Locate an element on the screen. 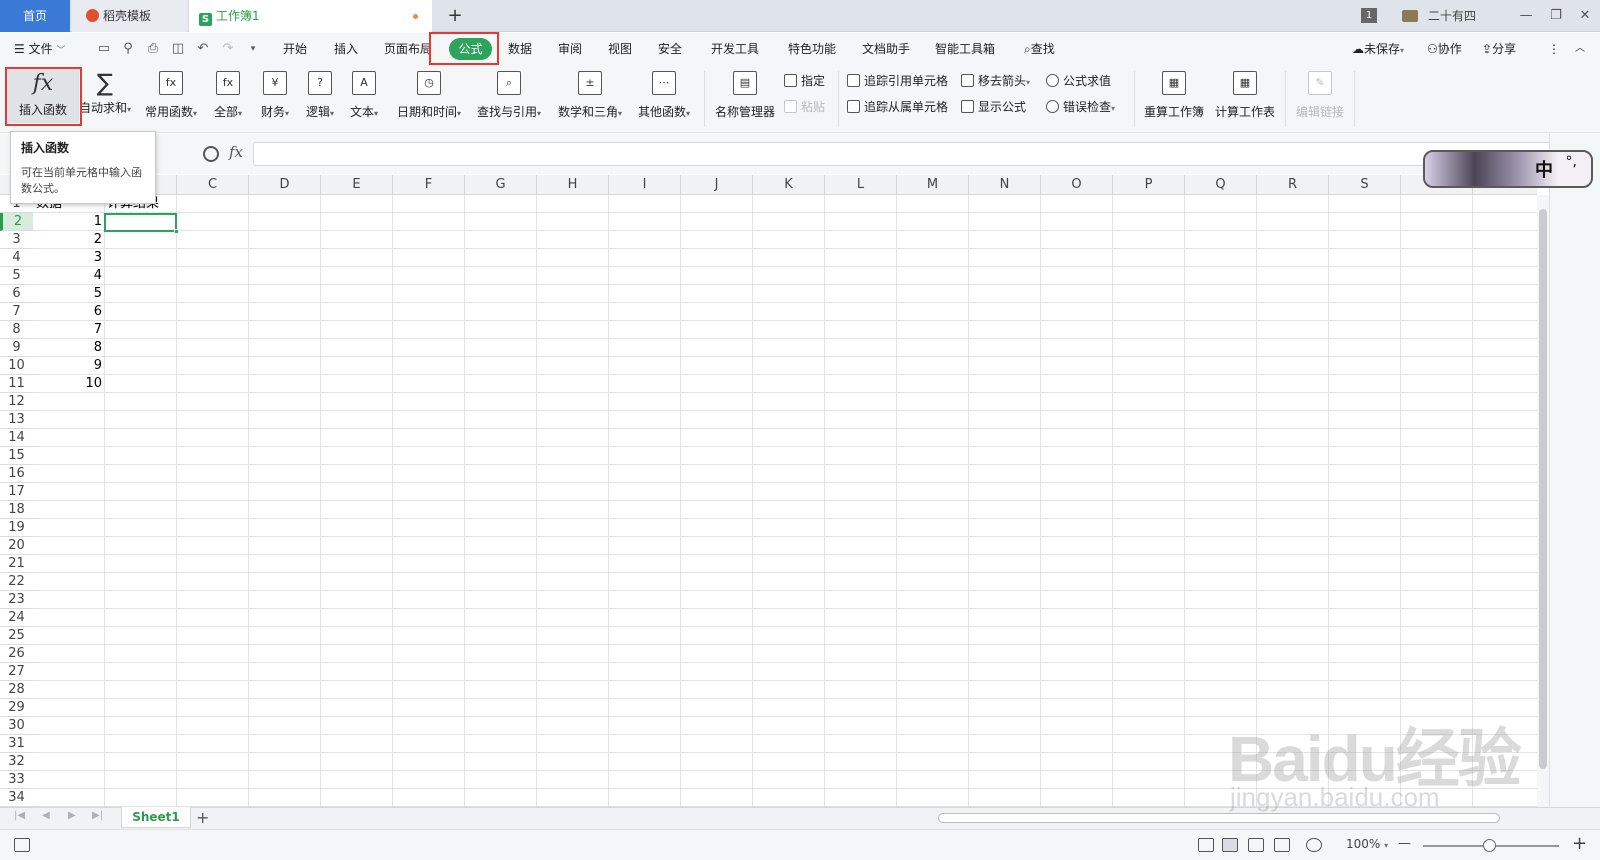 This screenshot has width=1600, height=860. logic-button: ? 逻辑▾ is located at coordinates (320, 98).